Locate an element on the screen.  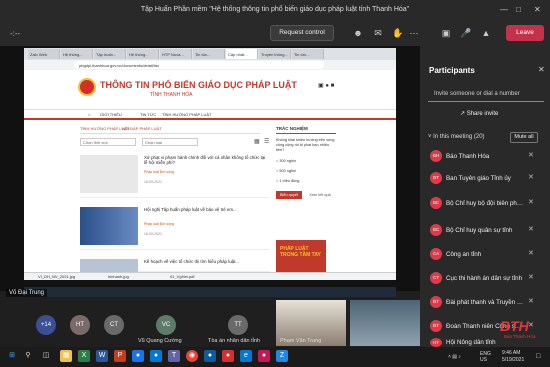
participant-name: Cục thi hành án dân sự tỉnh is located at coordinates (485, 278).